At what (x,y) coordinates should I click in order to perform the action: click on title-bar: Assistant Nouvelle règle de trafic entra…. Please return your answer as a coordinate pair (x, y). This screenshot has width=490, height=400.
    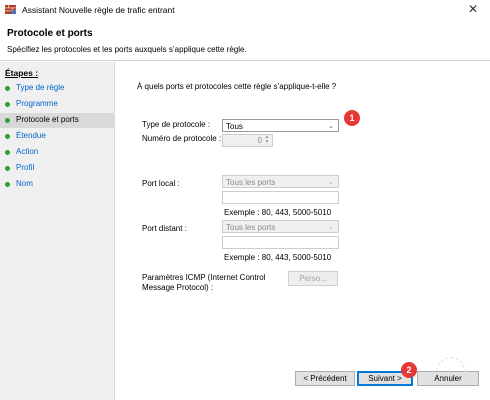
    Looking at the image, I should click on (245, 10).